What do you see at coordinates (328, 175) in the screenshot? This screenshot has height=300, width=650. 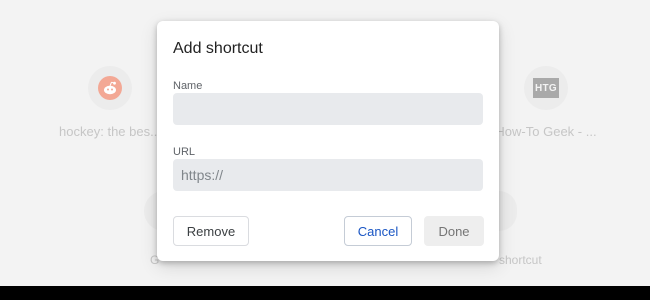 I see `url-field` at bounding box center [328, 175].